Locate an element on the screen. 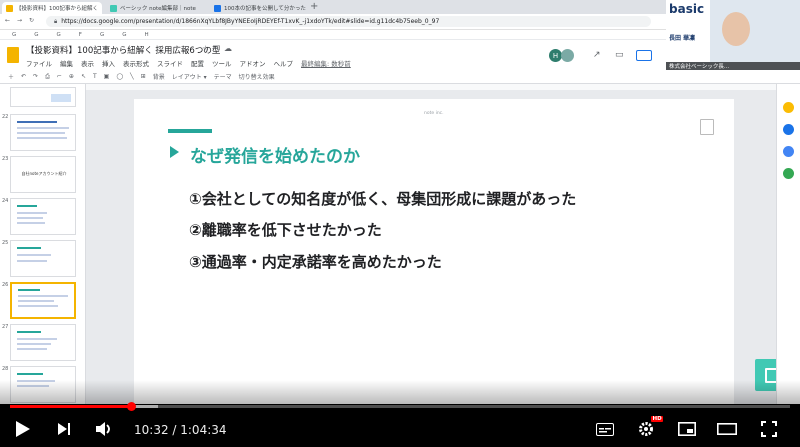  image-icon: ▣ is located at coordinates (107, 76).